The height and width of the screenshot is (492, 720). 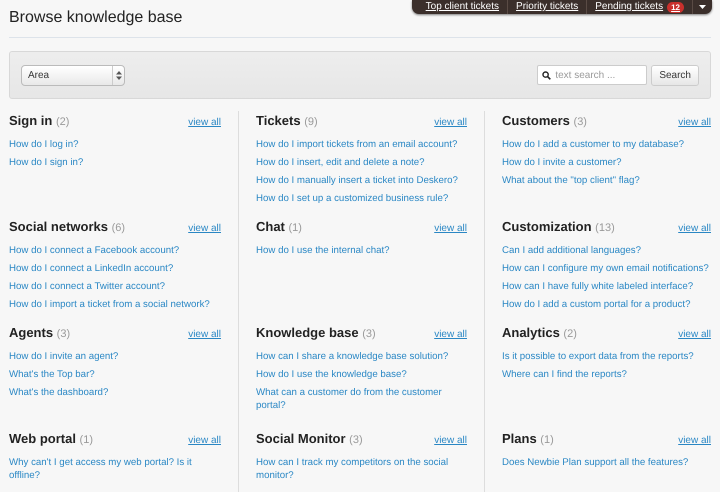 What do you see at coordinates (606, 304) in the screenshot?
I see `article-link: How do I add a custom portal for a product?` at bounding box center [606, 304].